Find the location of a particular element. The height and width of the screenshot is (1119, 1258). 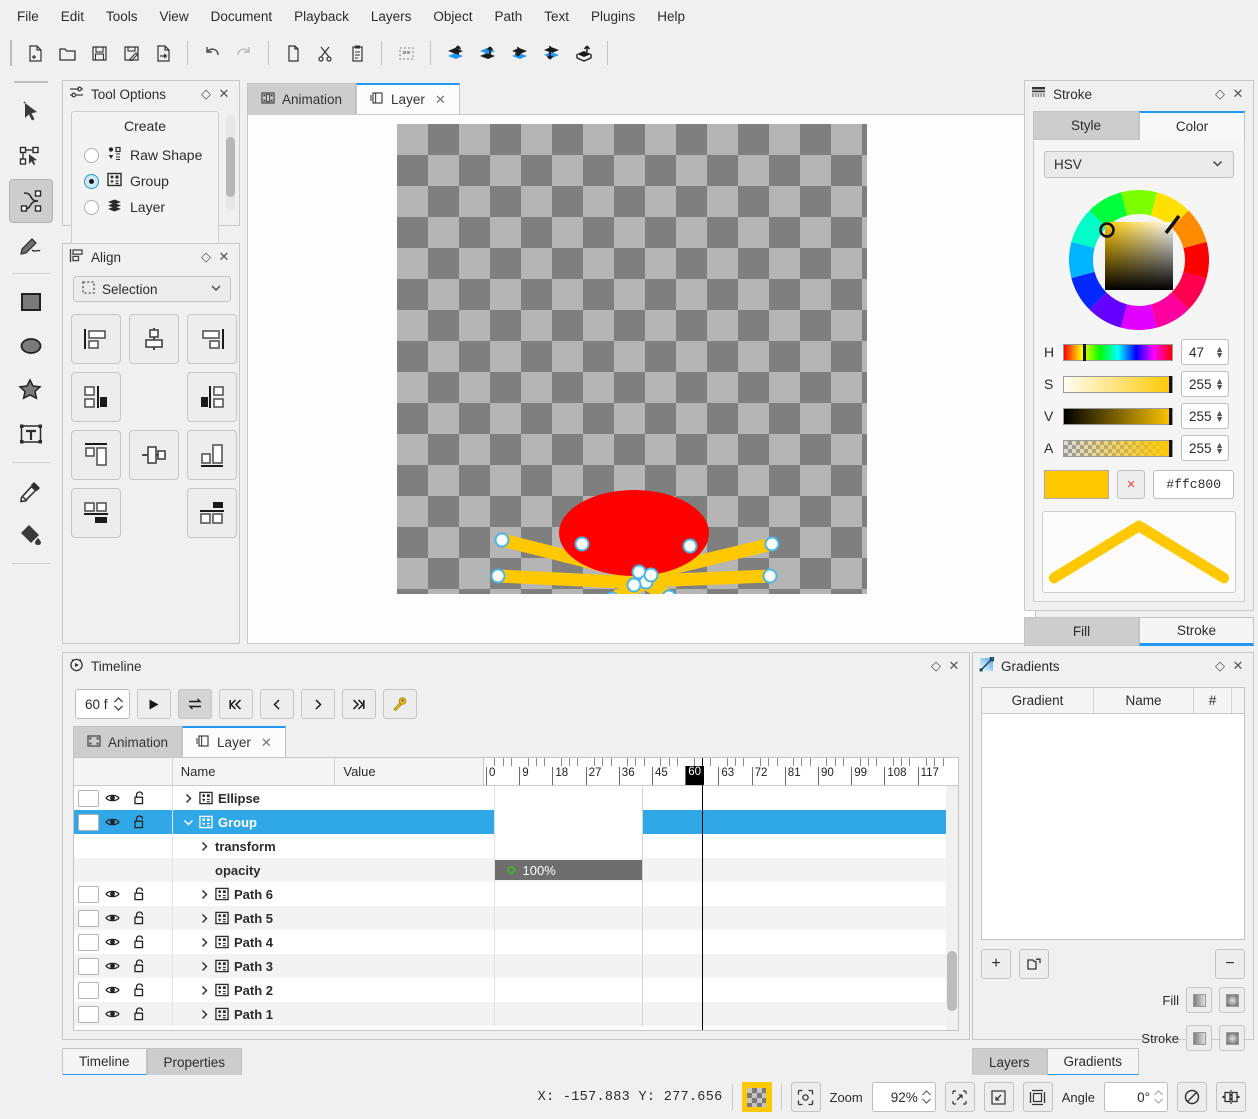

zoom-fit-drawing-button is located at coordinates (998, 1097).